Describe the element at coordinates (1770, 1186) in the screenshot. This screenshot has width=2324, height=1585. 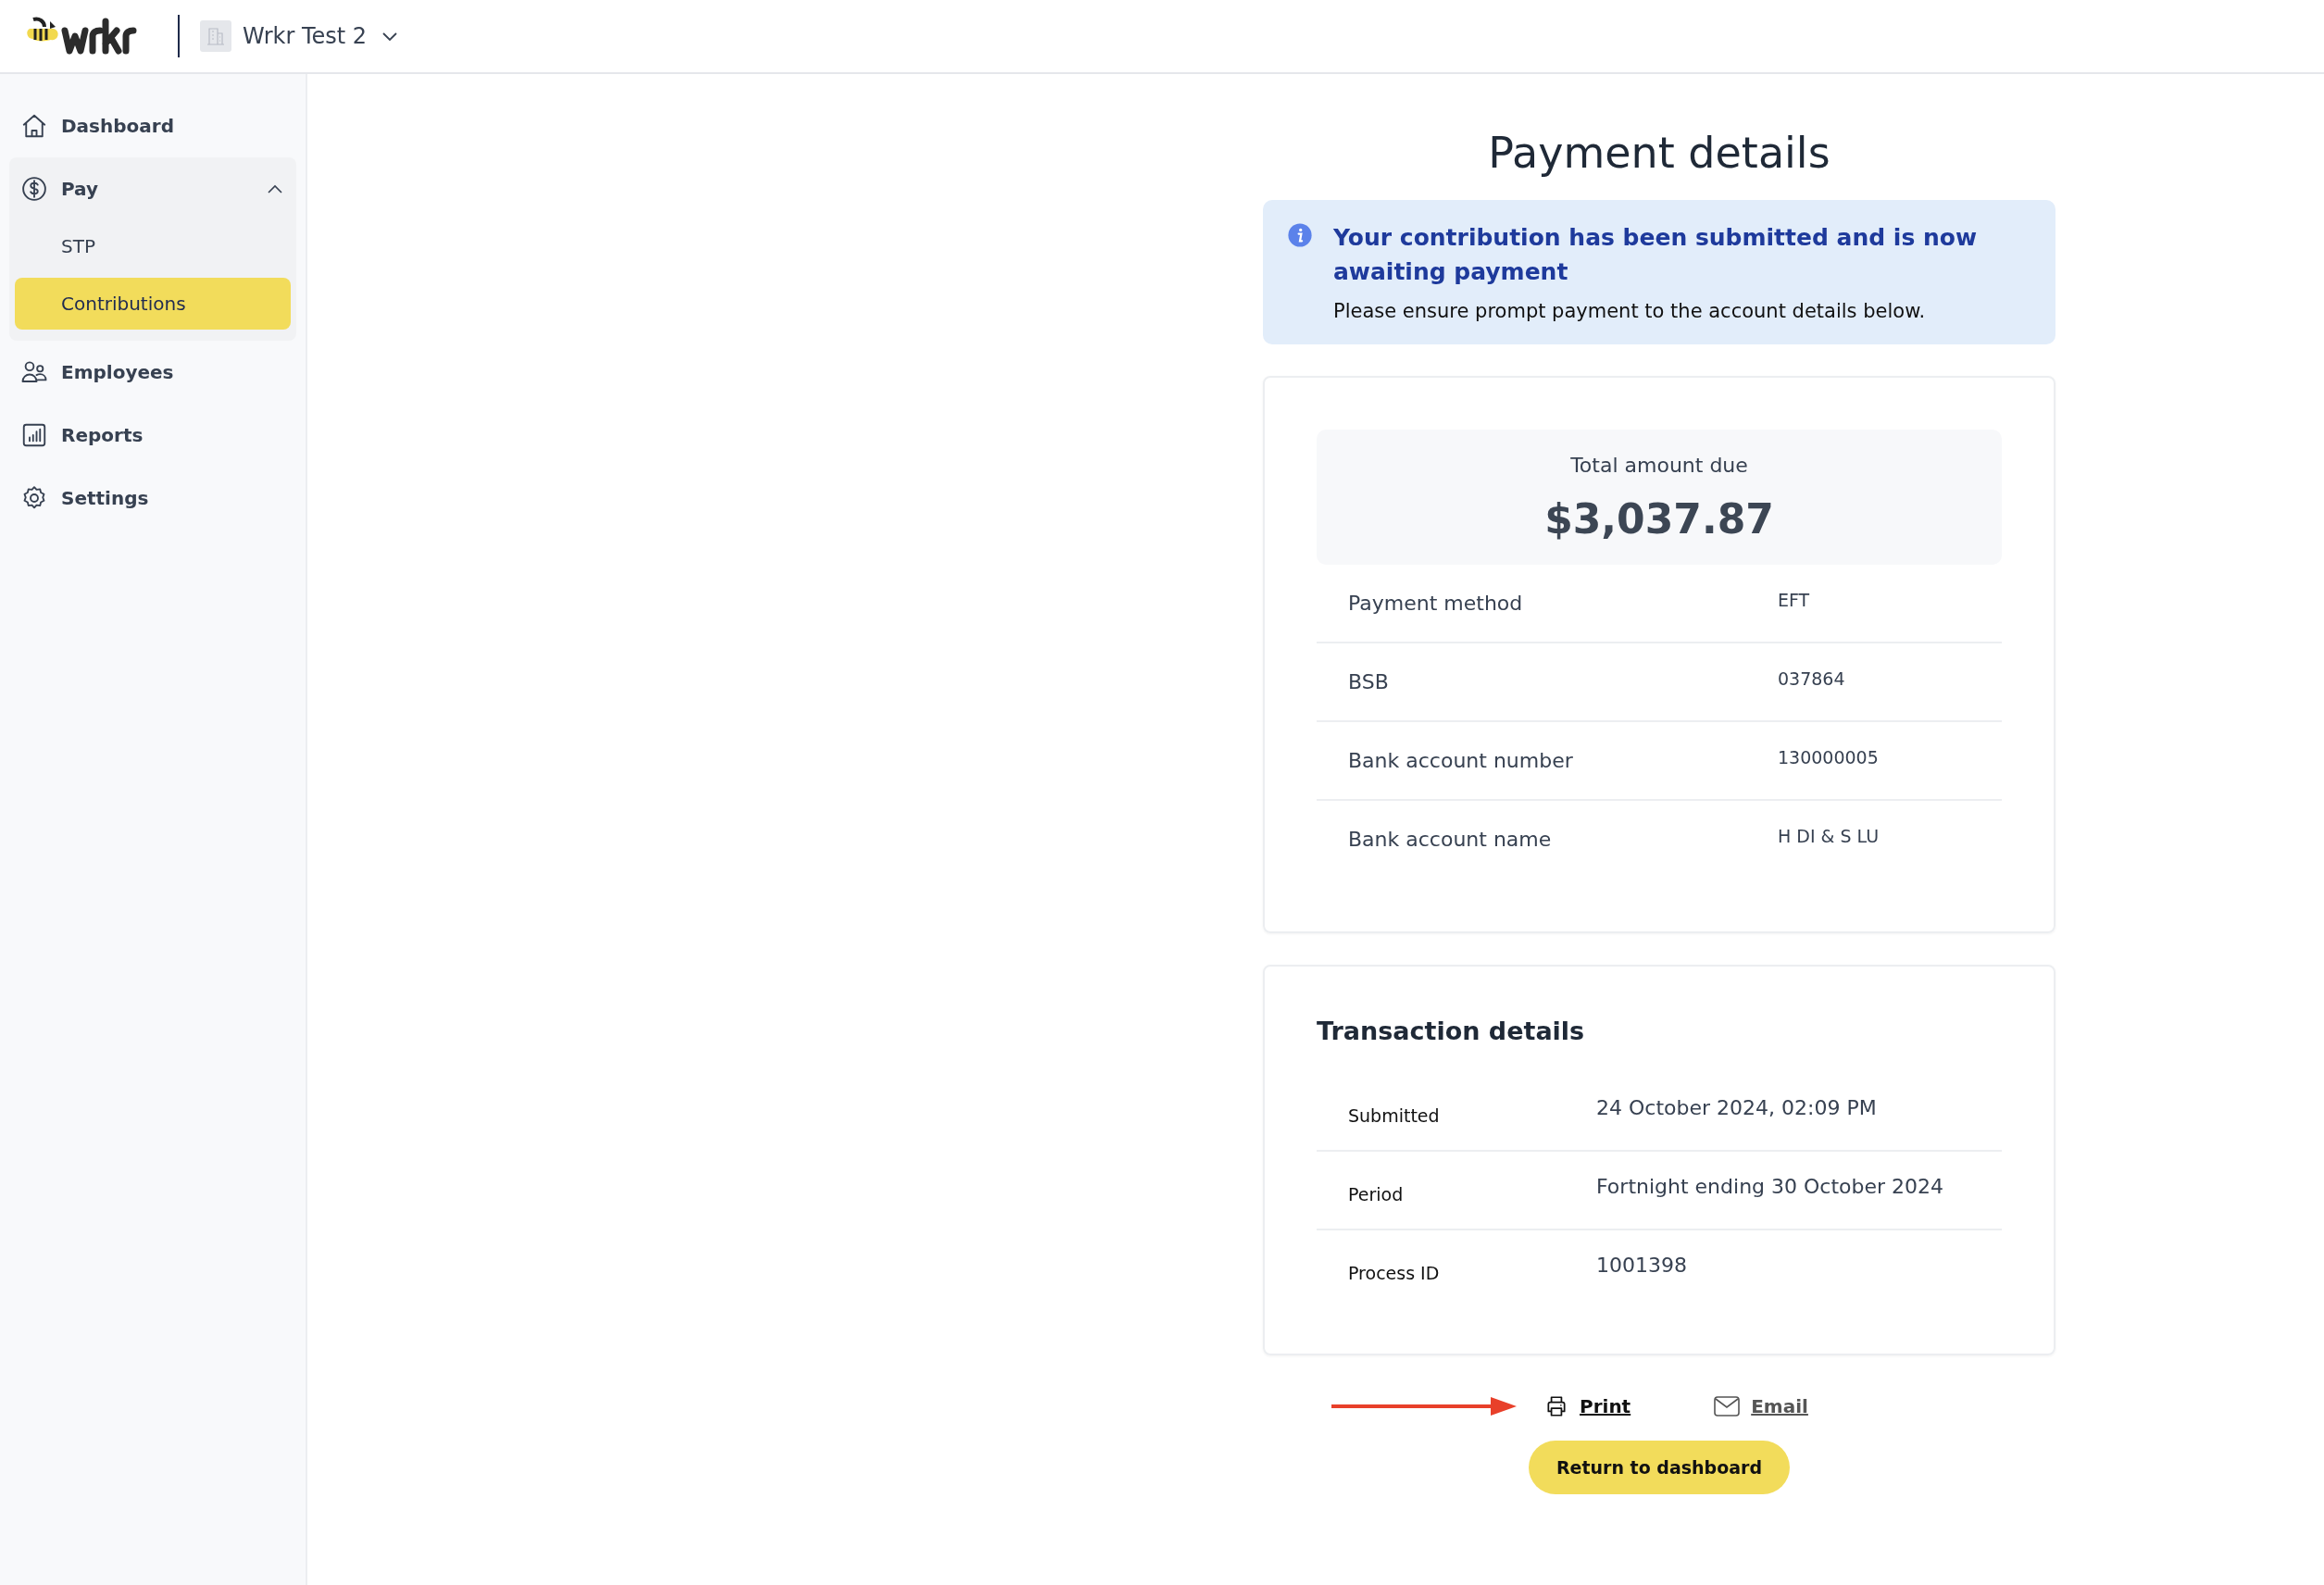
I see `detail-value: Fortnight ending 30 October 2024` at that location.